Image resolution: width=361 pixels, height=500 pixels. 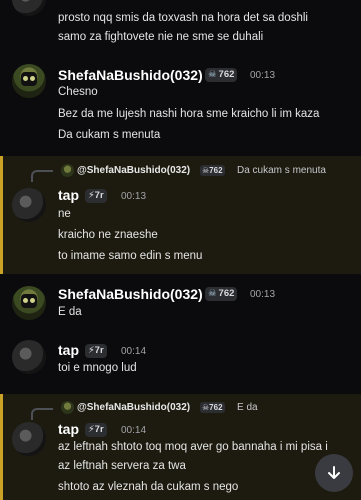 What do you see at coordinates (180, 305) in the screenshot?
I see `message: ShefaNaBushido(032) ☠ 762 00:13 E da` at bounding box center [180, 305].